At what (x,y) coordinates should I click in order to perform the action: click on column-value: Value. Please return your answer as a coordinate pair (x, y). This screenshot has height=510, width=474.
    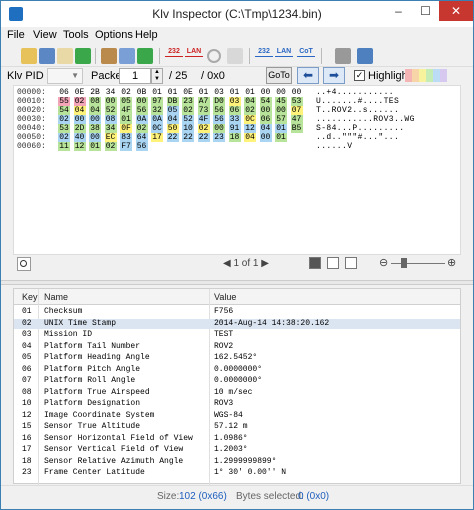
    Looking at the image, I should click on (225, 297).